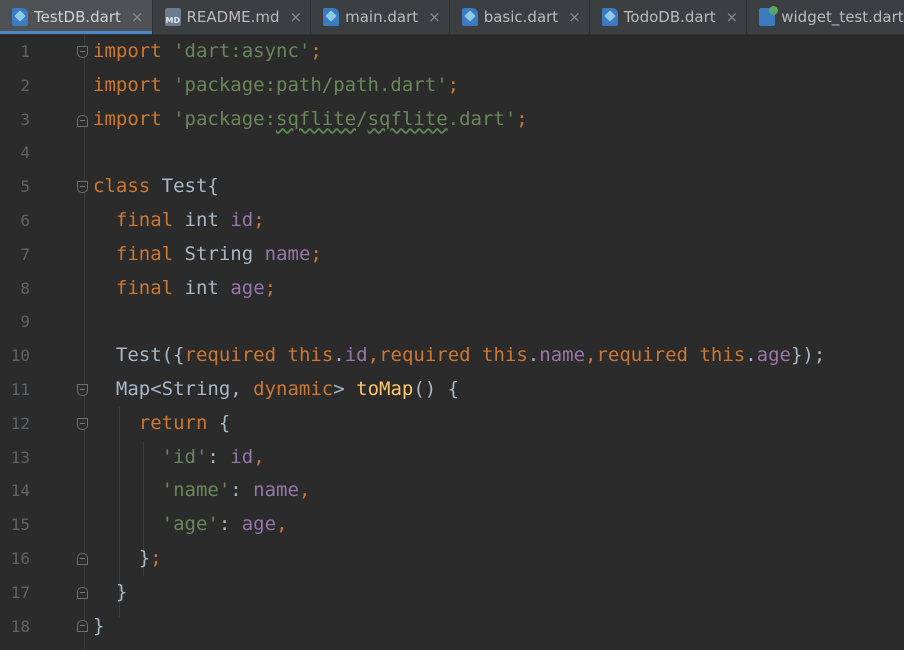  Describe the element at coordinates (150, 558) in the screenshot. I see `code-line-16: };` at that location.